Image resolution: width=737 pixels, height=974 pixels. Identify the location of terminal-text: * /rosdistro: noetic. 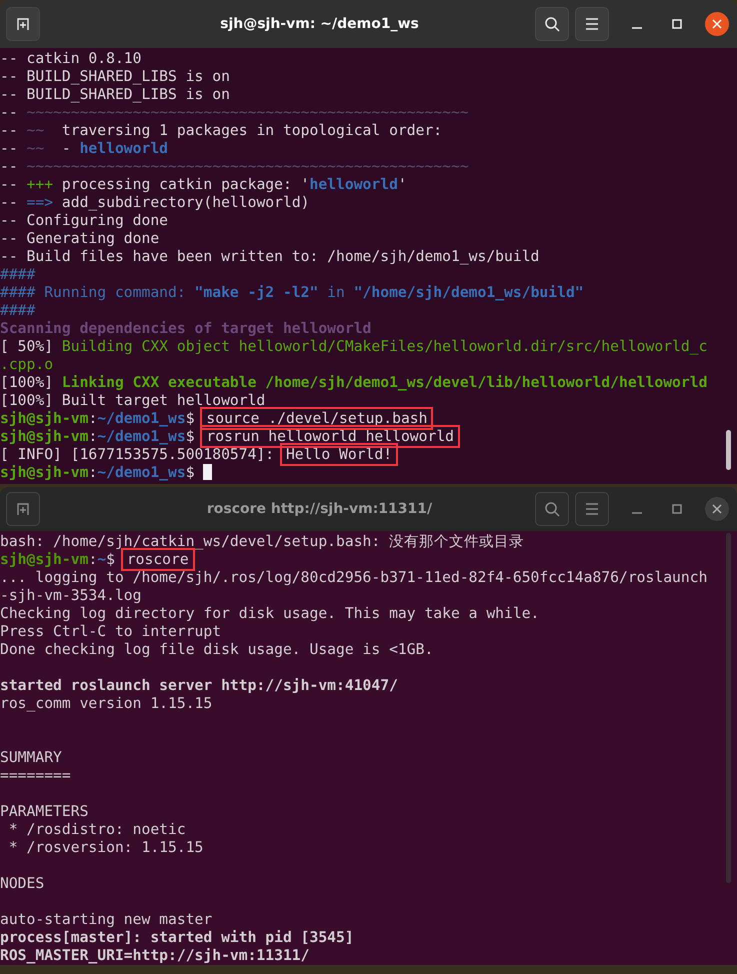
(97, 829).